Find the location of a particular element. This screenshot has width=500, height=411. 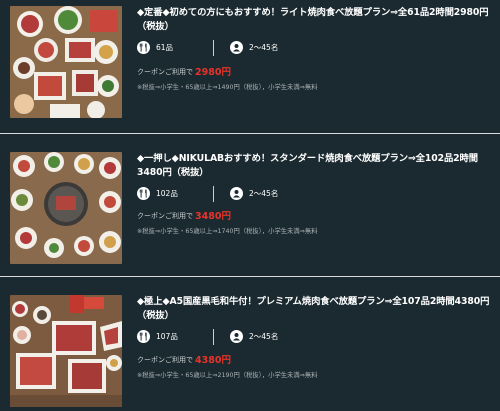

plan-meta: 102品 2〜45名 is located at coordinates (287, 194).